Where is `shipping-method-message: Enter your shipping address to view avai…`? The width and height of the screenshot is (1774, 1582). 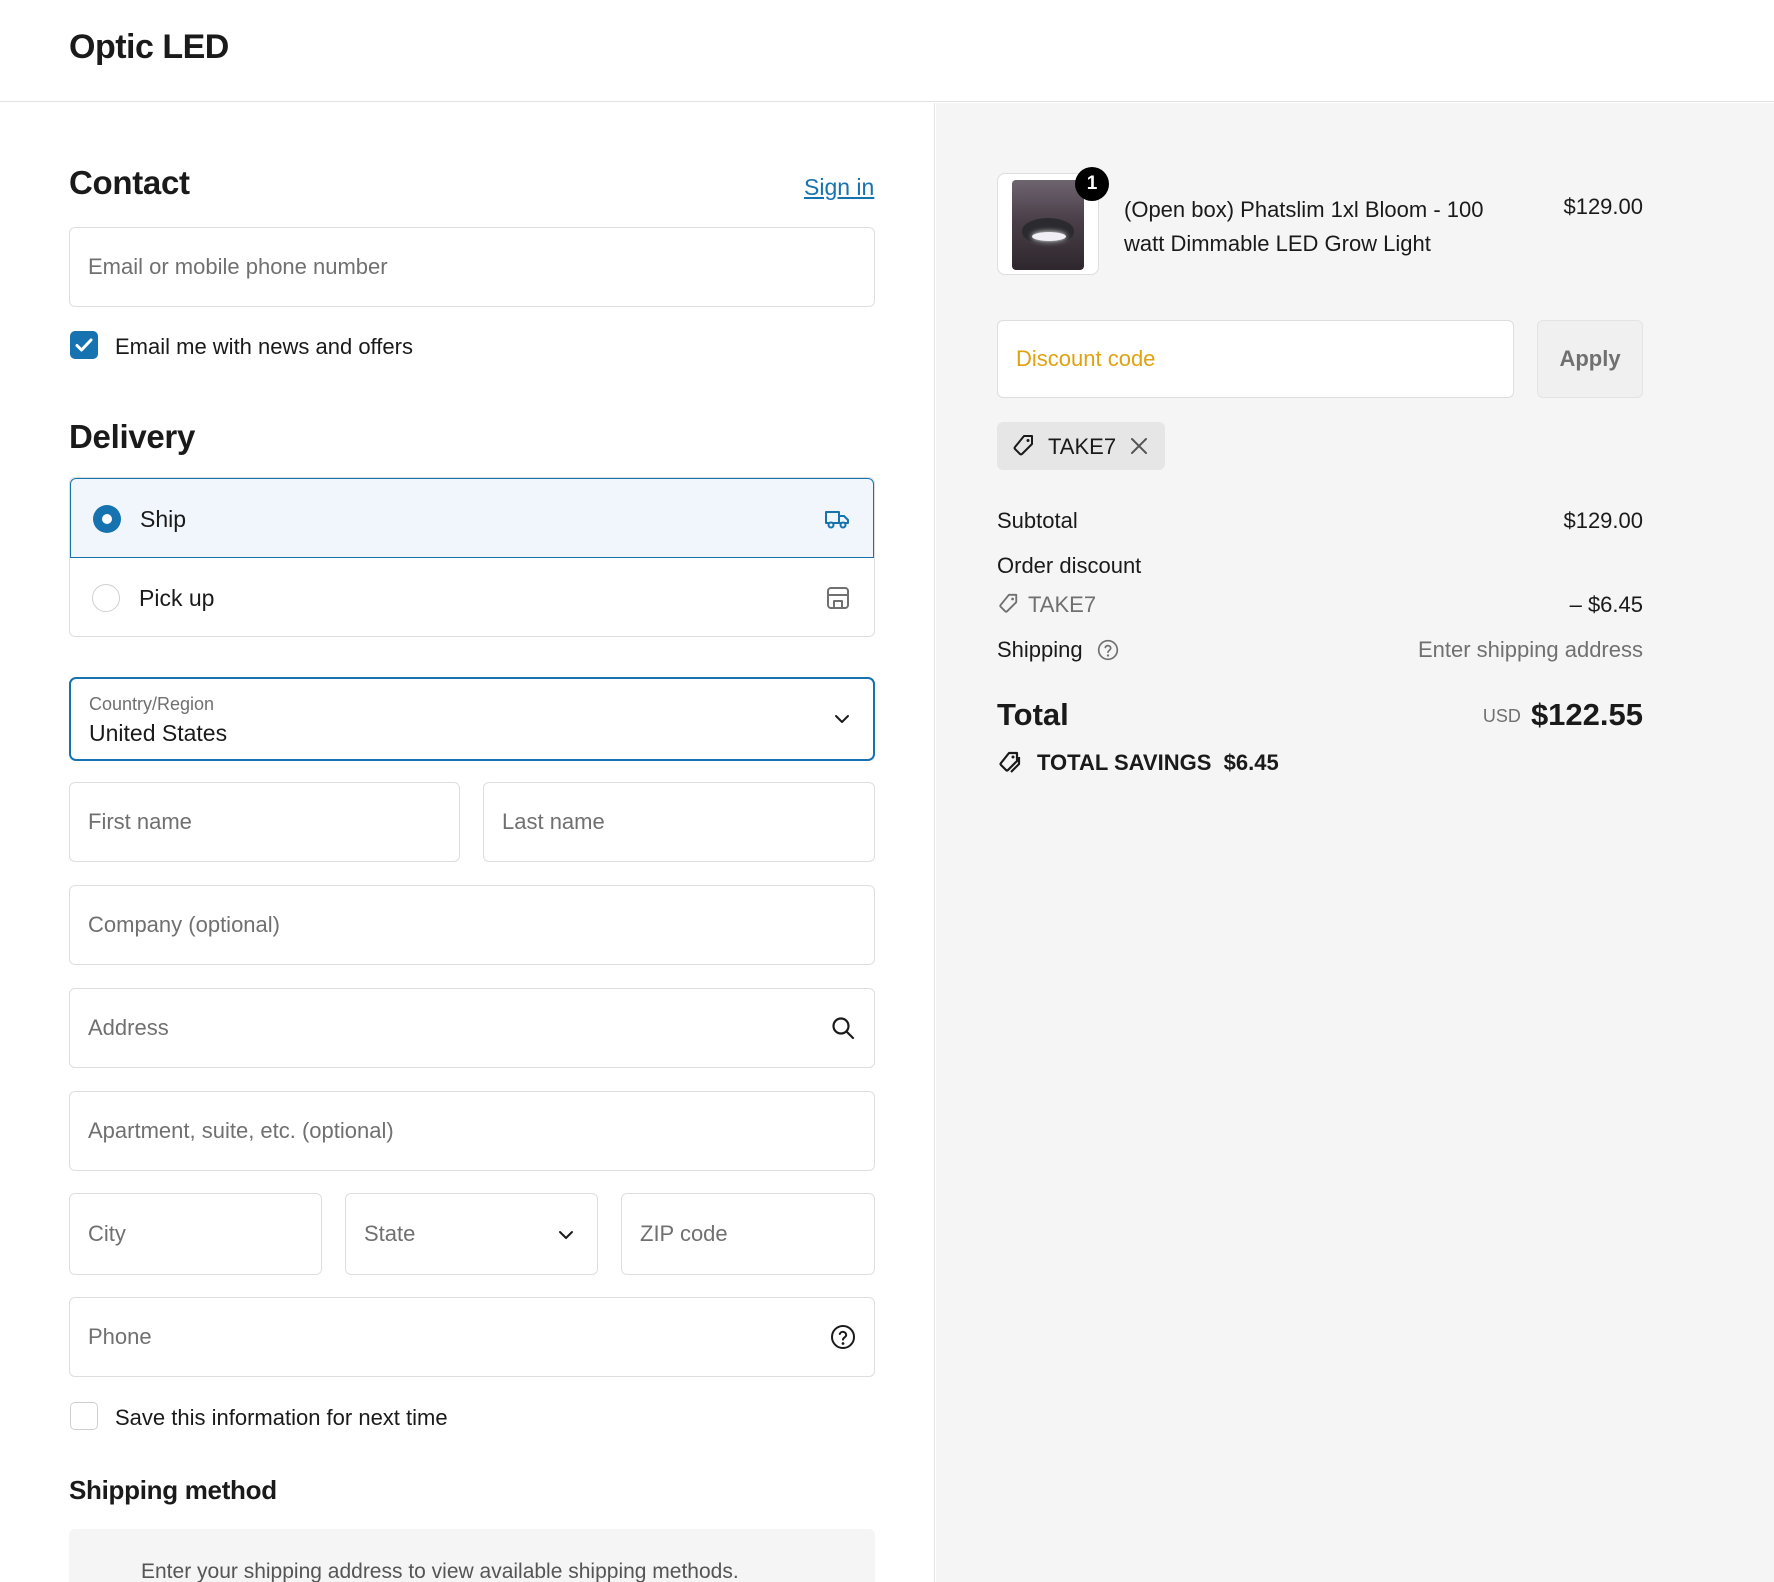 shipping-method-message: Enter your shipping address to view avai… is located at coordinates (440, 1571).